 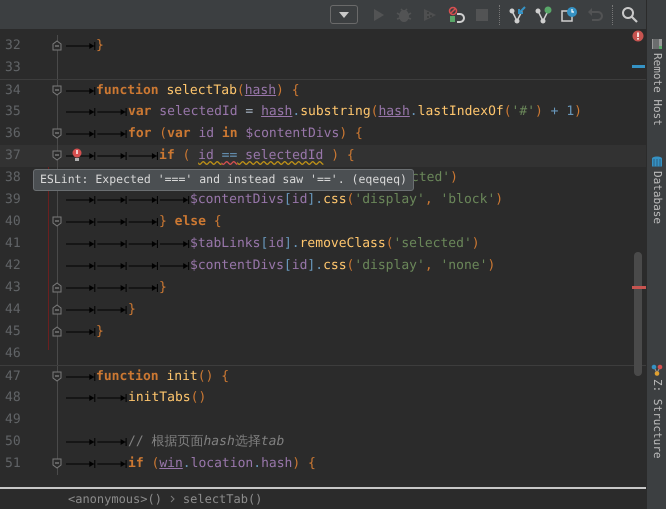 I want to click on code-line: for (var id in $contentDivs) {, so click(x=245, y=134).